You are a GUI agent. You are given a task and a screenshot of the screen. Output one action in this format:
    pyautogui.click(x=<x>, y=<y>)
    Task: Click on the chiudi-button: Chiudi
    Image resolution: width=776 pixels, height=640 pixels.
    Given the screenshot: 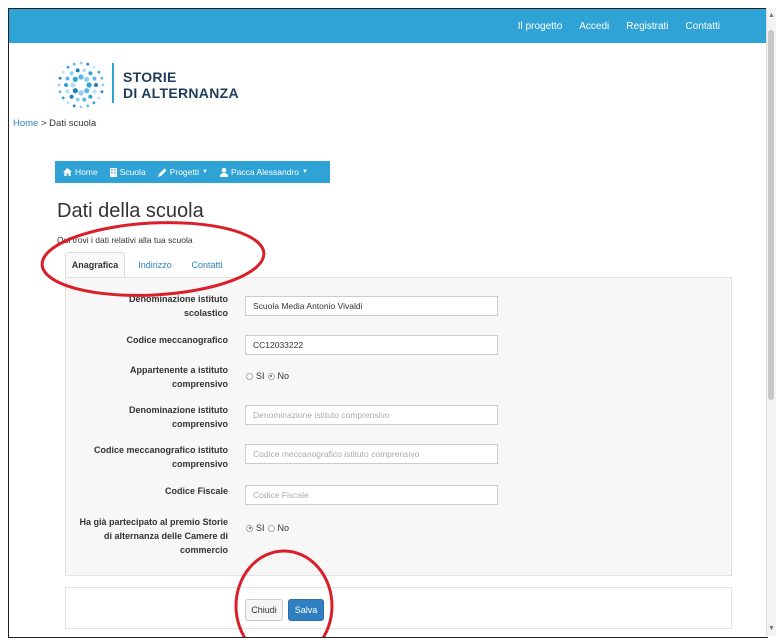 What is the action you would take?
    pyautogui.click(x=264, y=610)
    